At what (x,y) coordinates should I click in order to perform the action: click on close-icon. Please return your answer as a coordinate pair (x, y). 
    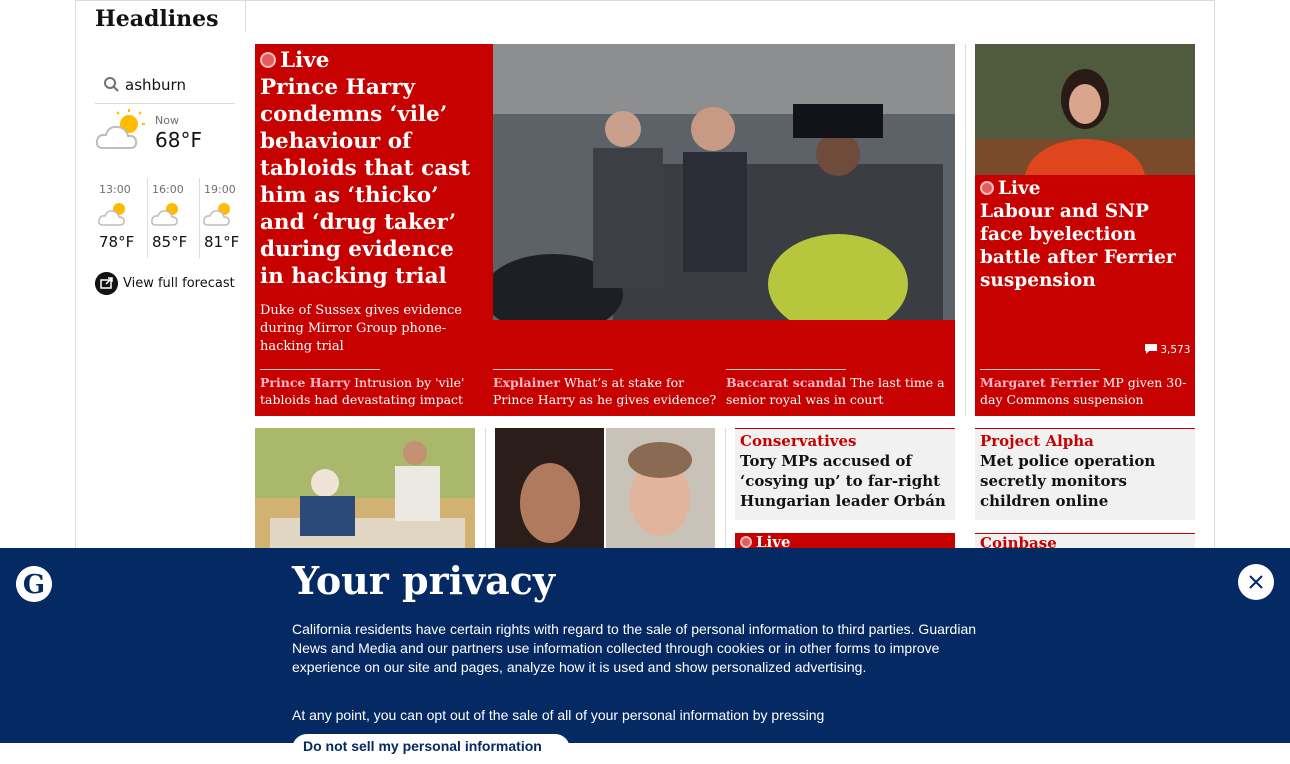
    Looking at the image, I should click on (1256, 582).